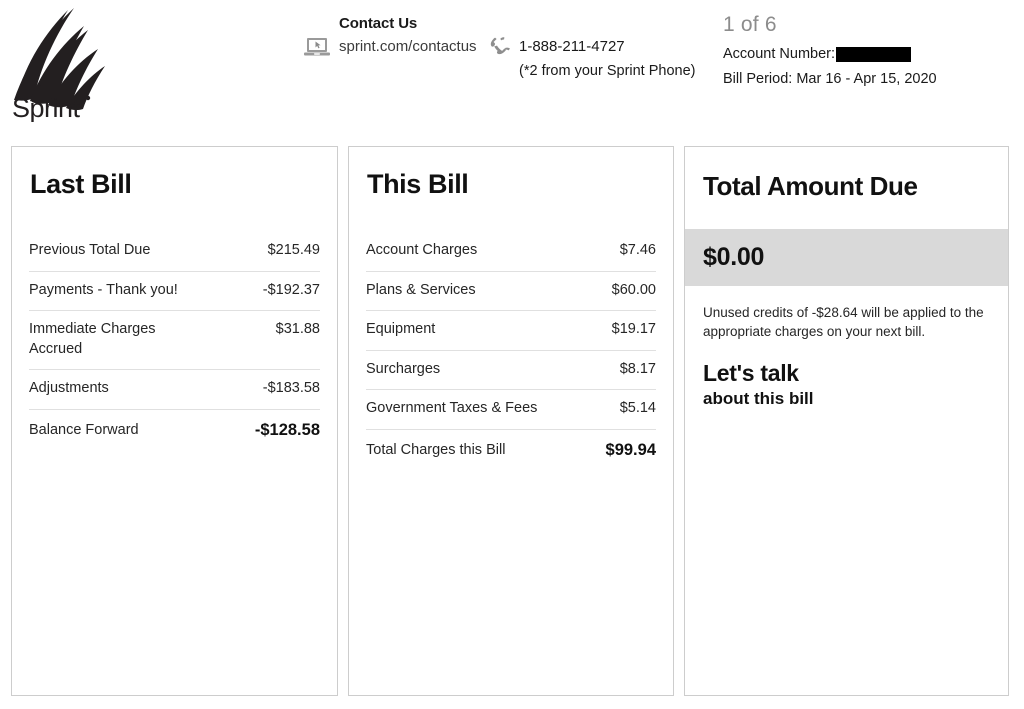 The height and width of the screenshot is (709, 1024). I want to click on row-label: Plans & Services, so click(421, 289).